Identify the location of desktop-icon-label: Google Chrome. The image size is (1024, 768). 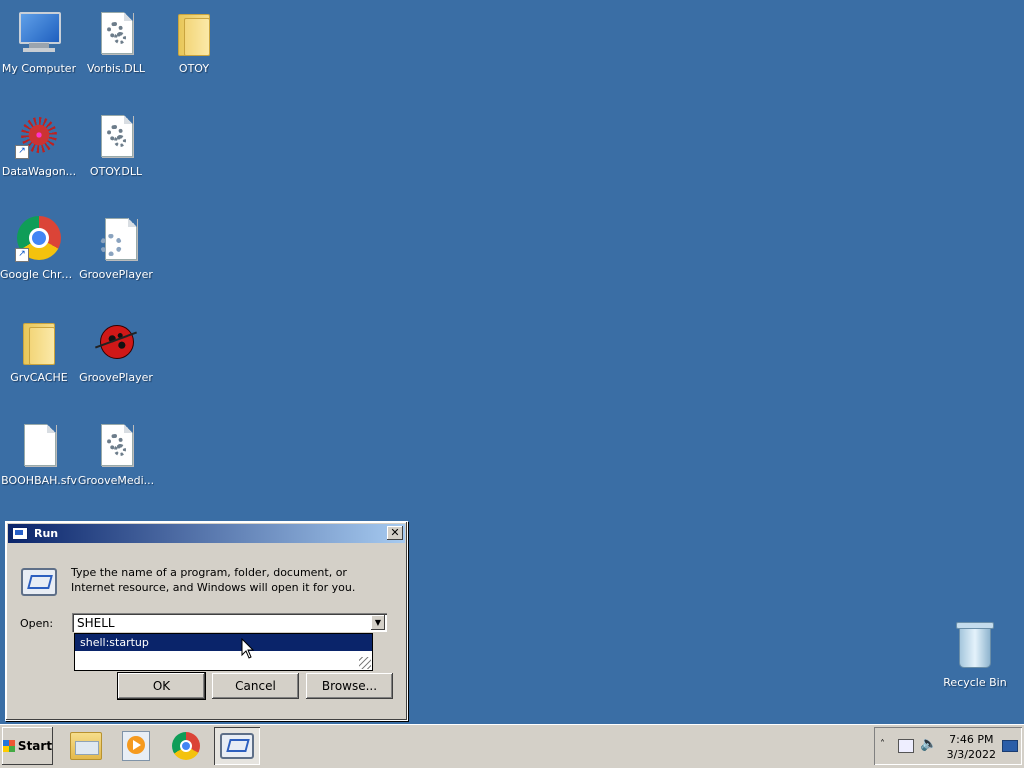
(39, 274).